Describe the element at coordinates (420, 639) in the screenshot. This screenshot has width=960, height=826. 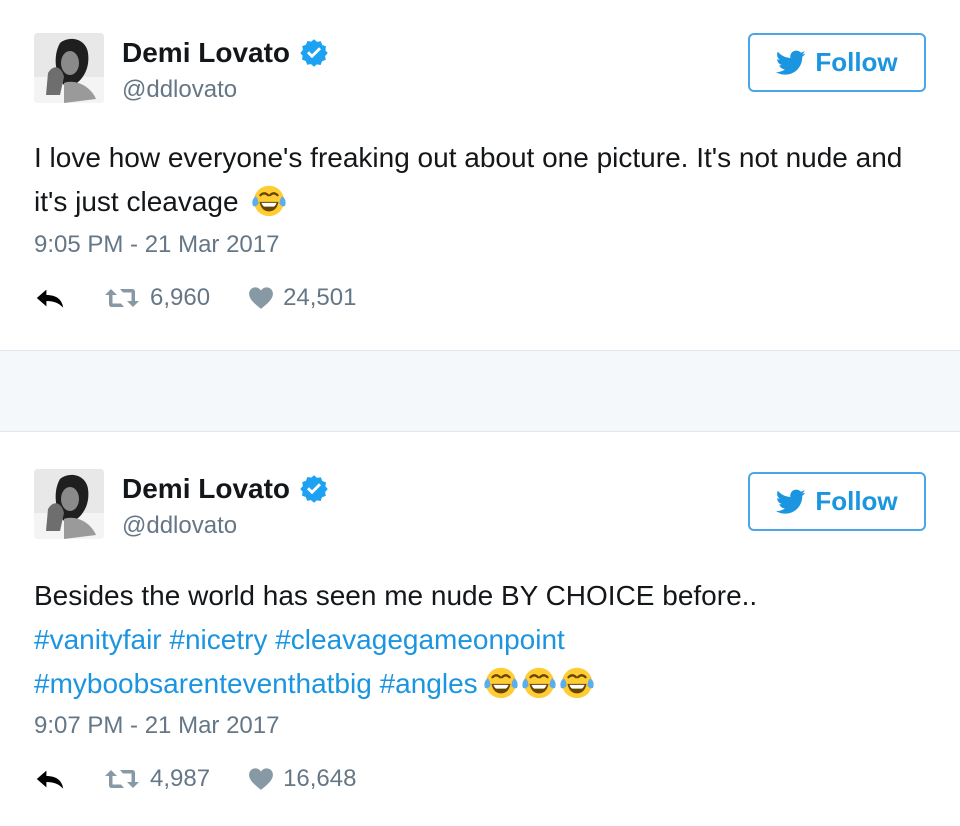
I see `hashtag-link: #cleavagegameonpoint` at that location.